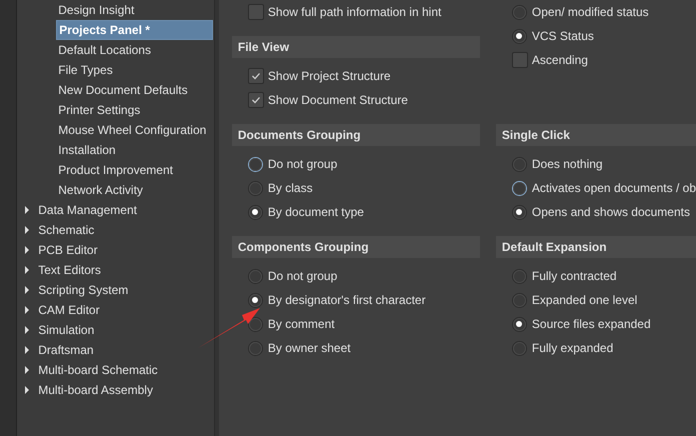 The width and height of the screenshot is (696, 436). Describe the element at coordinates (69, 310) in the screenshot. I see `sidebar-item: CAM Editor` at that location.